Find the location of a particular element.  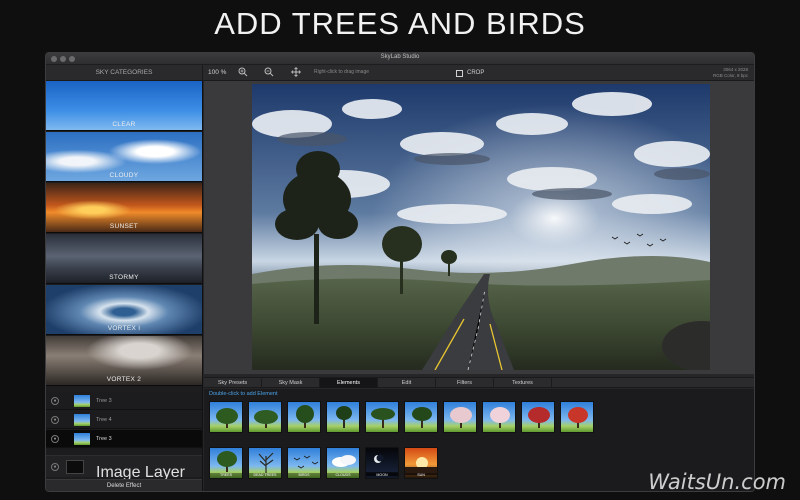

moon-icon-caption: MOON is located at coordinates (382, 475).